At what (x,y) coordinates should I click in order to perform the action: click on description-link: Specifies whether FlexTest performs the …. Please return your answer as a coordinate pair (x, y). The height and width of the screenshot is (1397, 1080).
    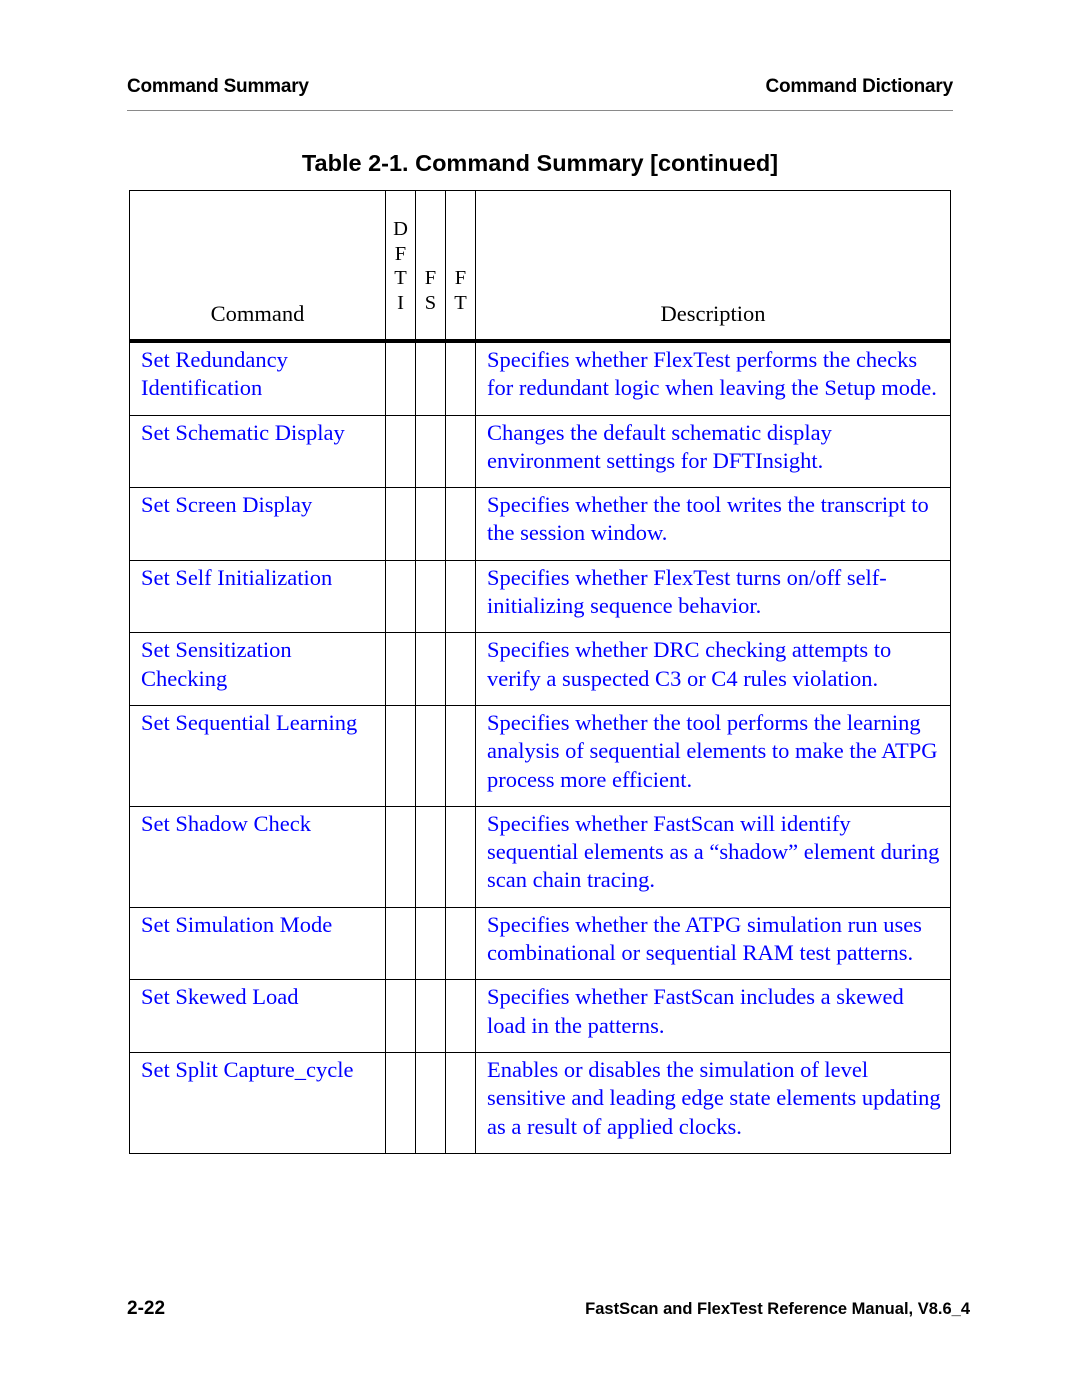
    Looking at the image, I should click on (712, 373).